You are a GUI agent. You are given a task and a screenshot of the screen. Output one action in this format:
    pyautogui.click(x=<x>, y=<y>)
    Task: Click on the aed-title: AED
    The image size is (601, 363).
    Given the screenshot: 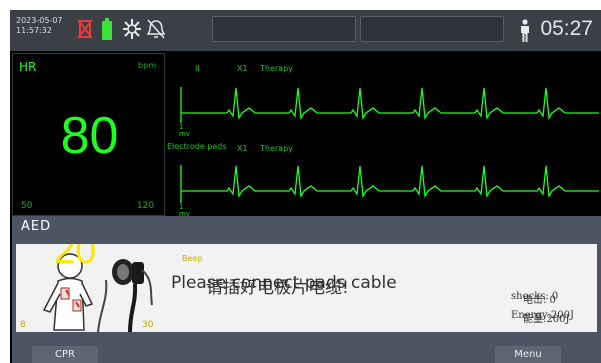 What is the action you would take?
    pyautogui.click(x=36, y=226)
    